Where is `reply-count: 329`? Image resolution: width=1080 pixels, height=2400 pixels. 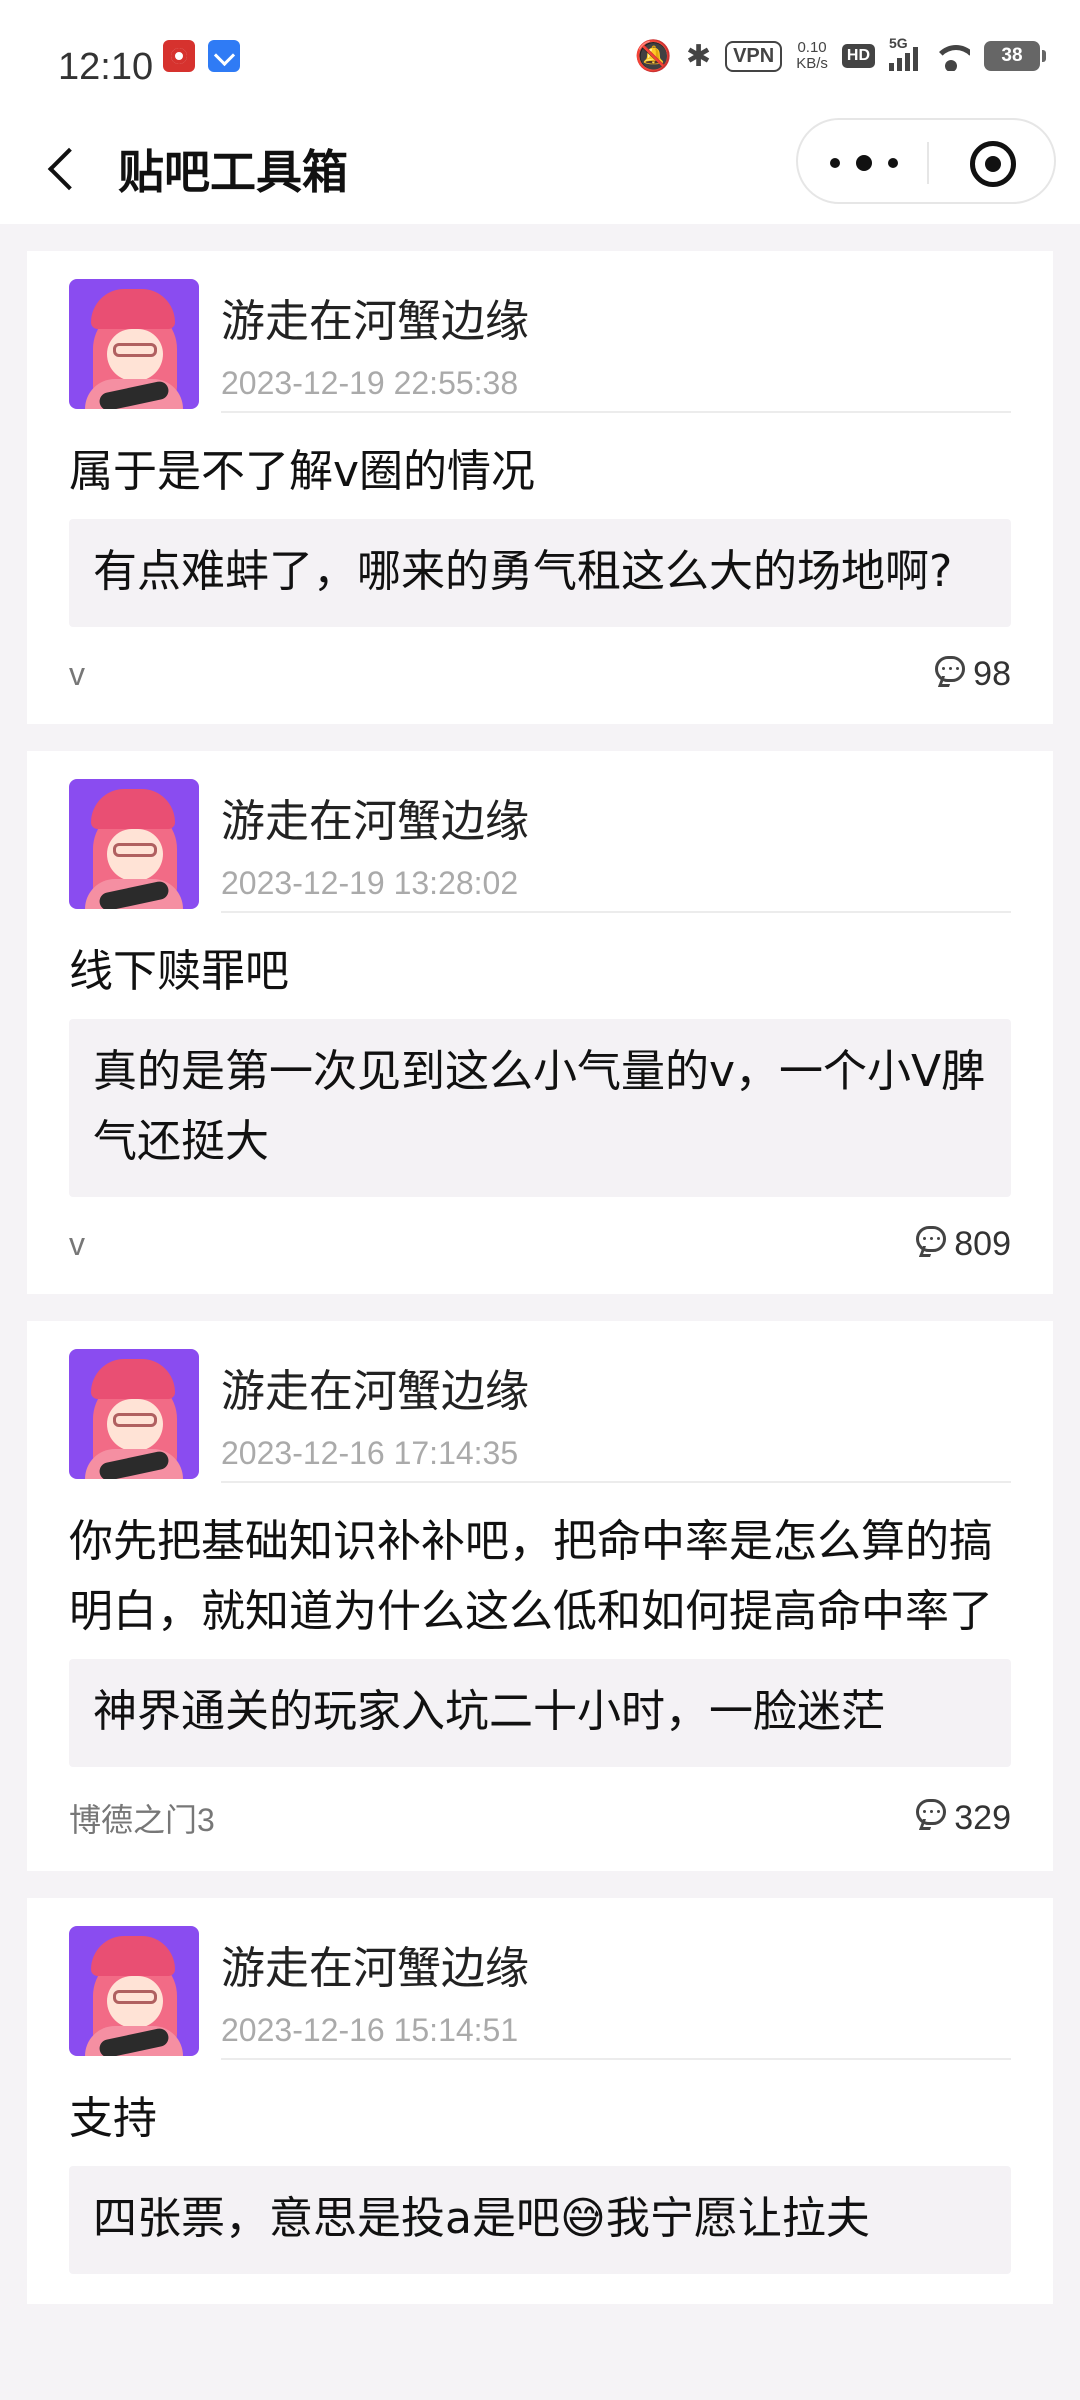
reply-count: 329 is located at coordinates (963, 1818).